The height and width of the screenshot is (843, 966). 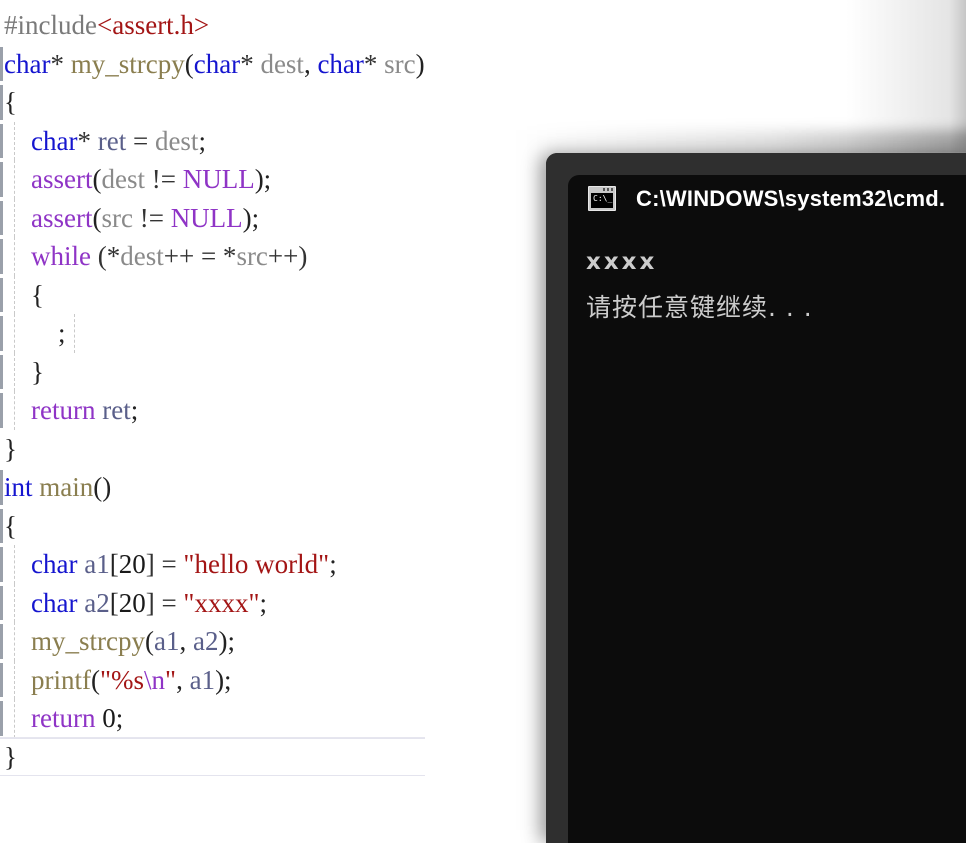 I want to click on code-token: int, so click(x=18, y=487).